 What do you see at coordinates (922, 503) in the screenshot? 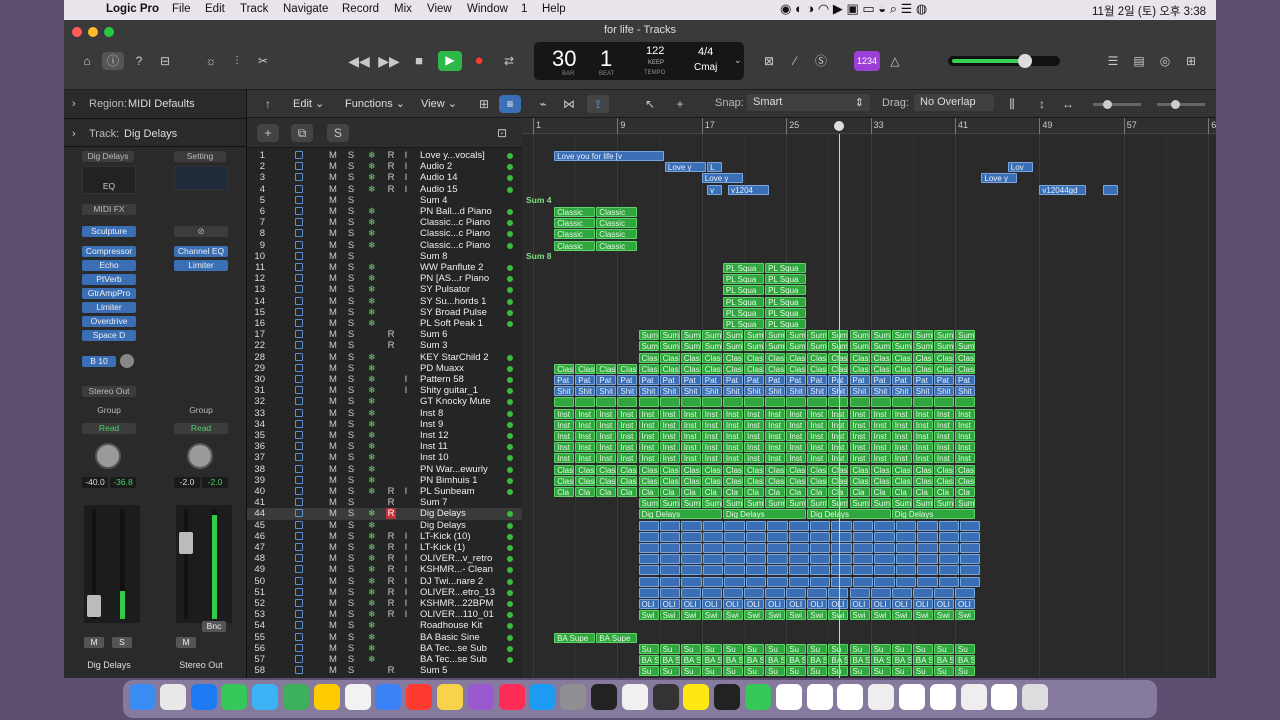
I see `region: Sum 7` at bounding box center [922, 503].